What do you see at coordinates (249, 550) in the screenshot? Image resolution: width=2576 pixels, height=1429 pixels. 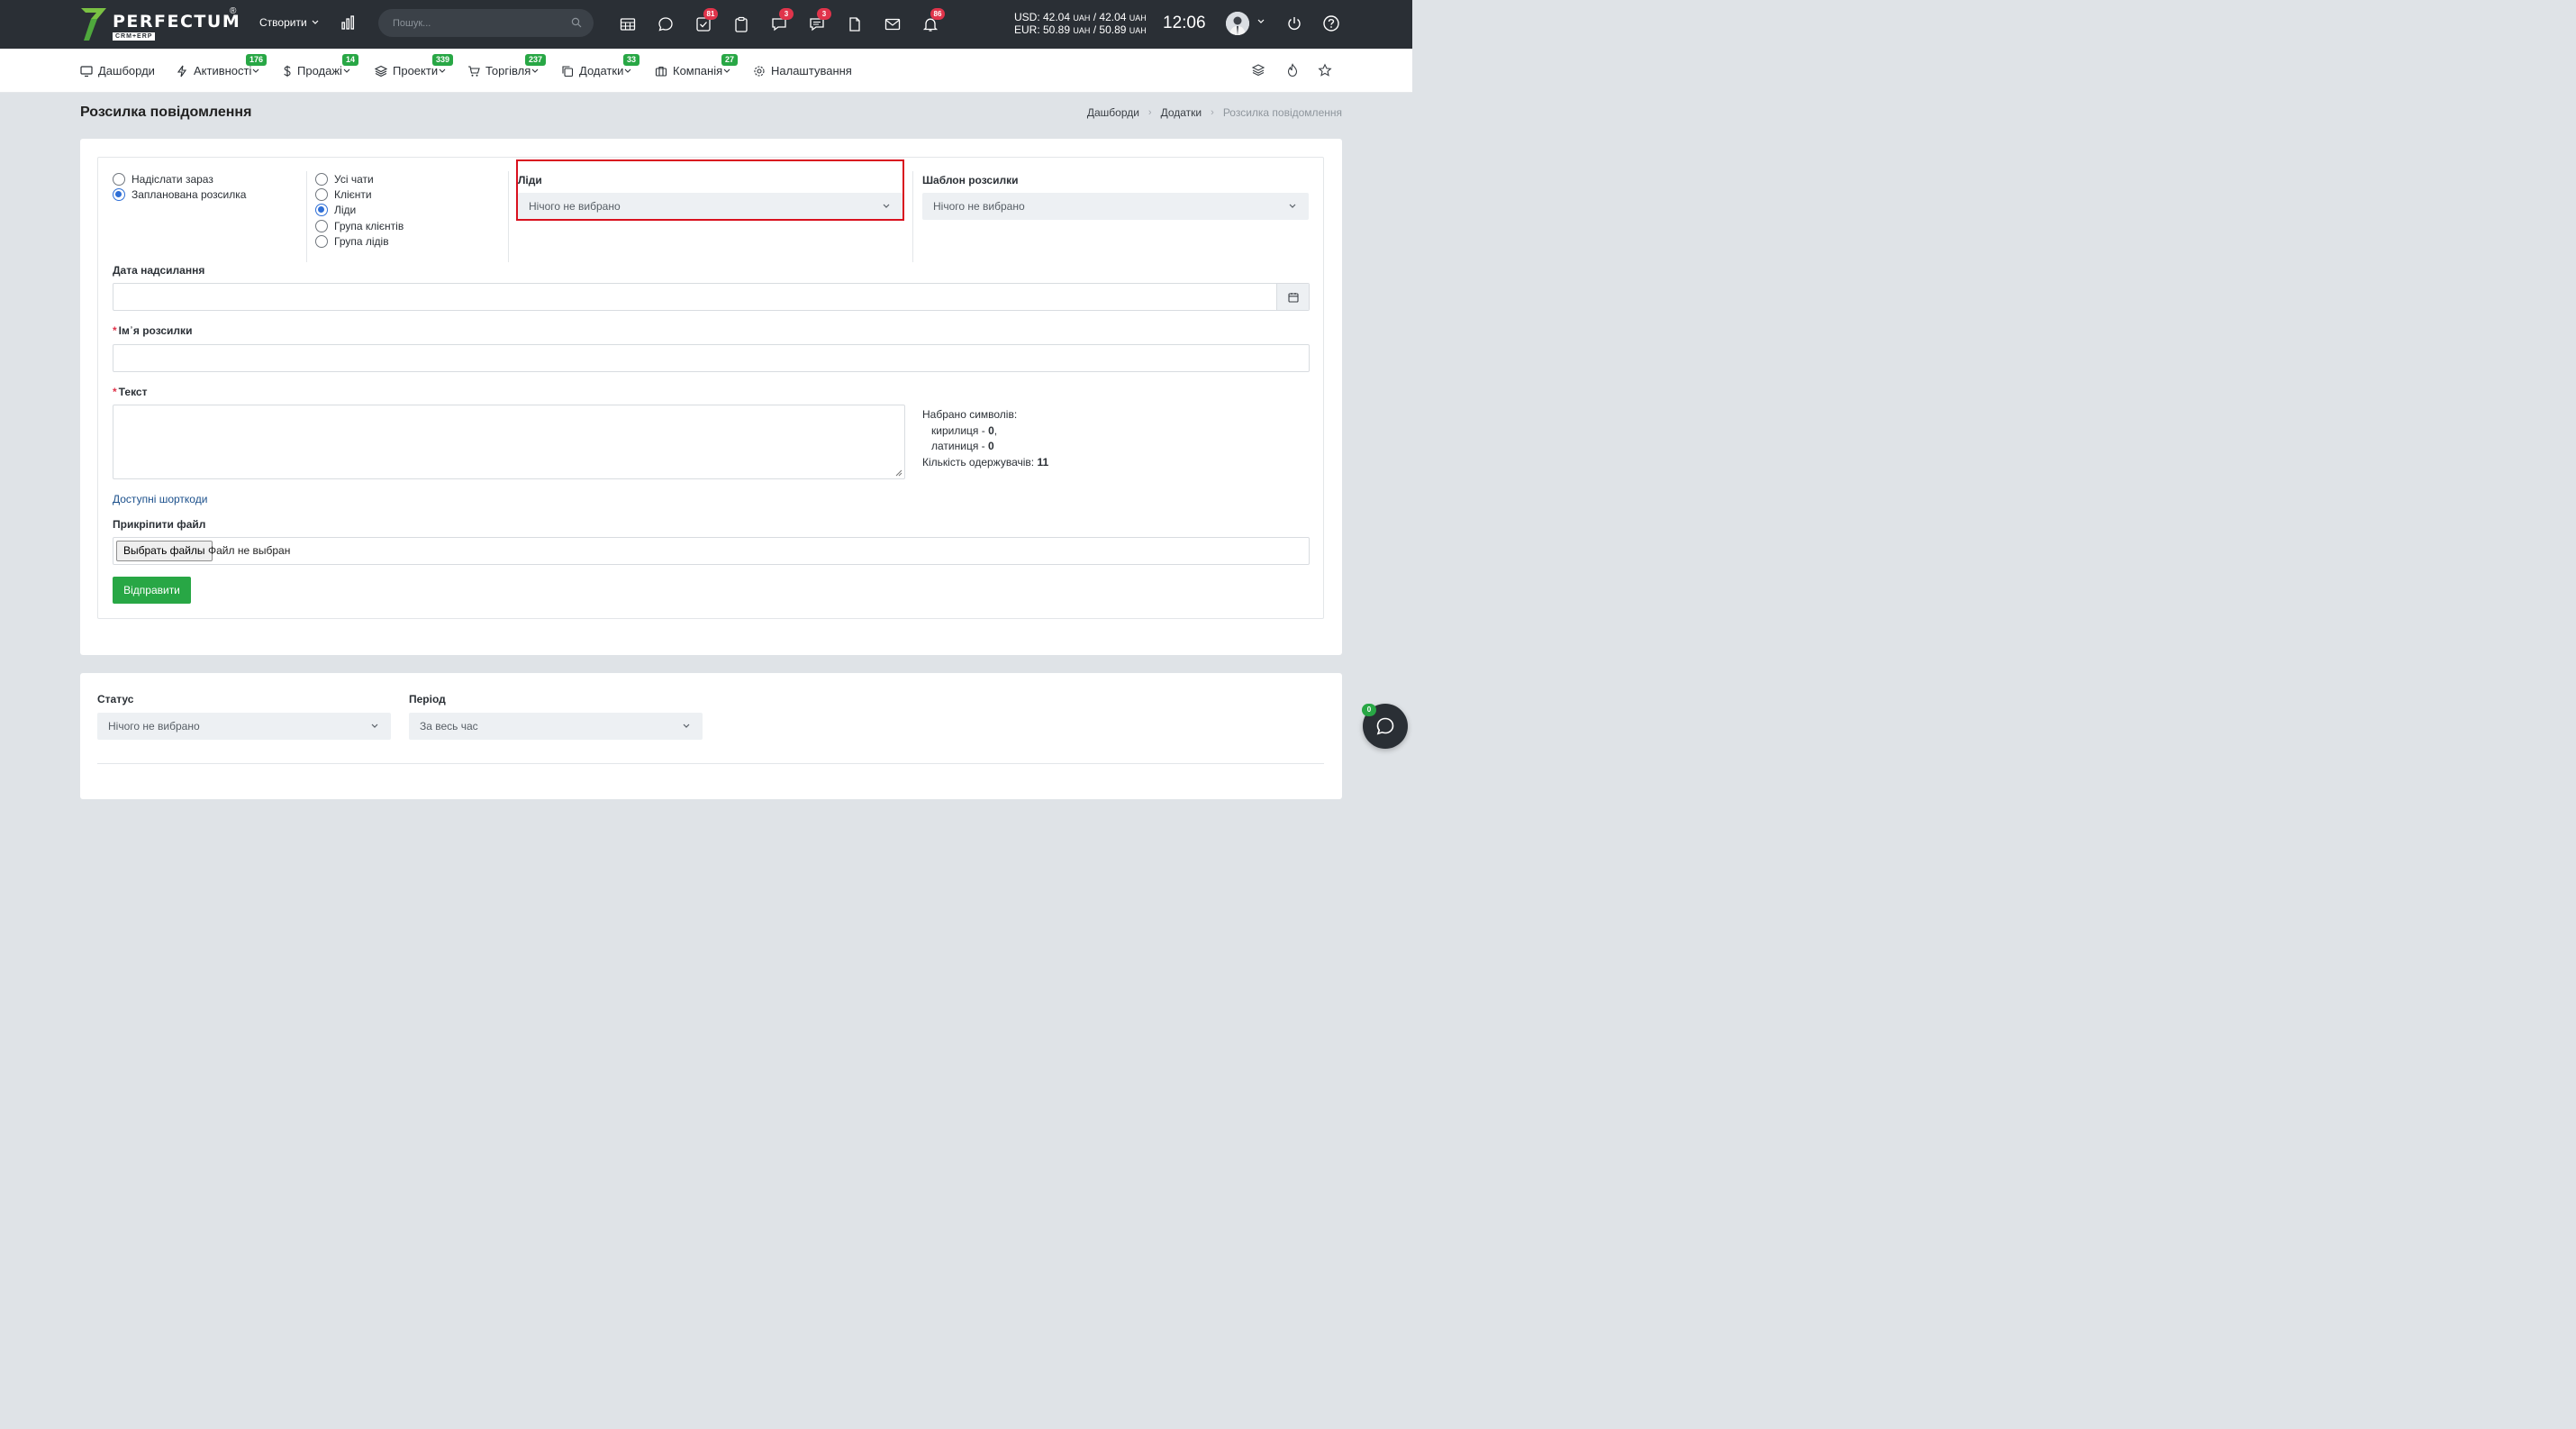 I see `file-status: Файл не выбран` at bounding box center [249, 550].